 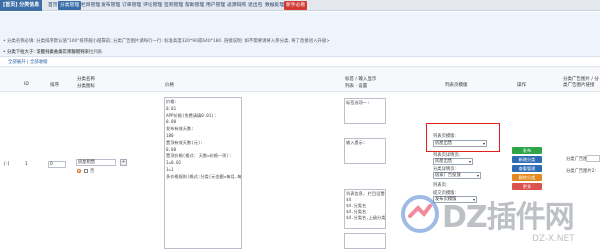 I want to click on col-list-template: 列表页模版, so click(x=456, y=85).